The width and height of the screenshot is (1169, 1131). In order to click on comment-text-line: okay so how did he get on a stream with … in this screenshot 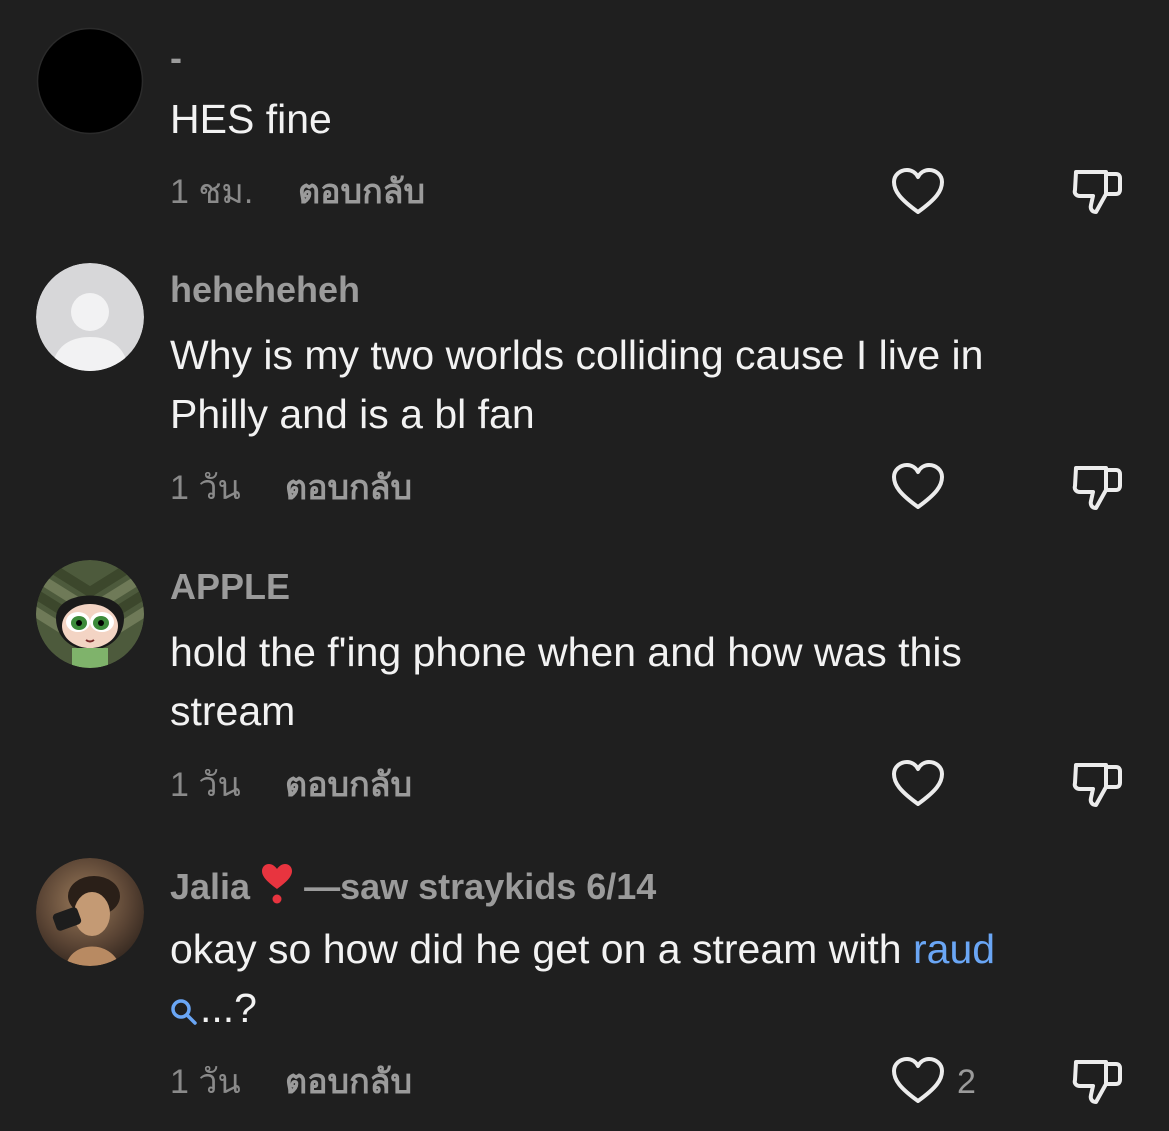, I will do `click(655, 949)`.